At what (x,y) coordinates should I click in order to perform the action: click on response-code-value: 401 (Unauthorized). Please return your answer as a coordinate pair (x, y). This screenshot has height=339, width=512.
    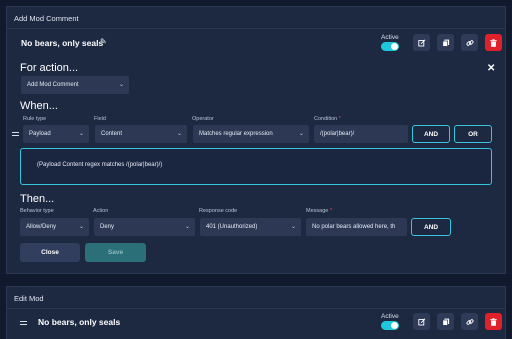
    Looking at the image, I should click on (232, 227).